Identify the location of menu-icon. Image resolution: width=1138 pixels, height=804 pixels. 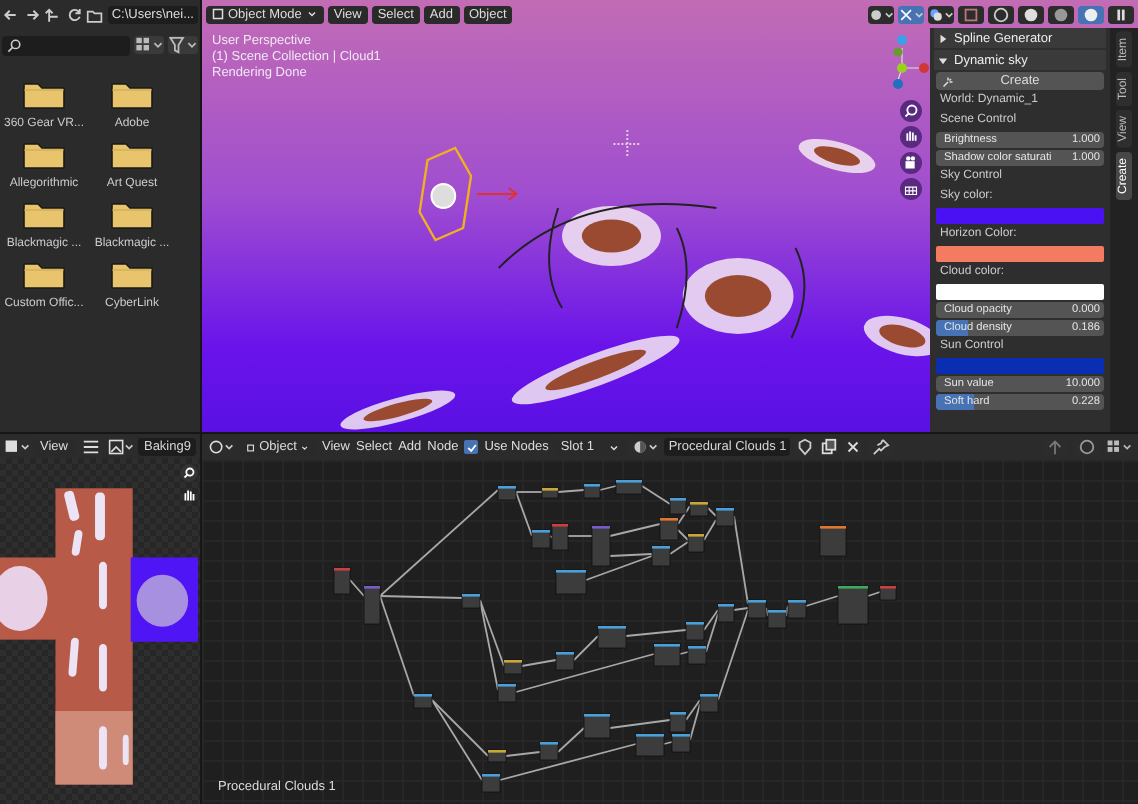
(90, 446).